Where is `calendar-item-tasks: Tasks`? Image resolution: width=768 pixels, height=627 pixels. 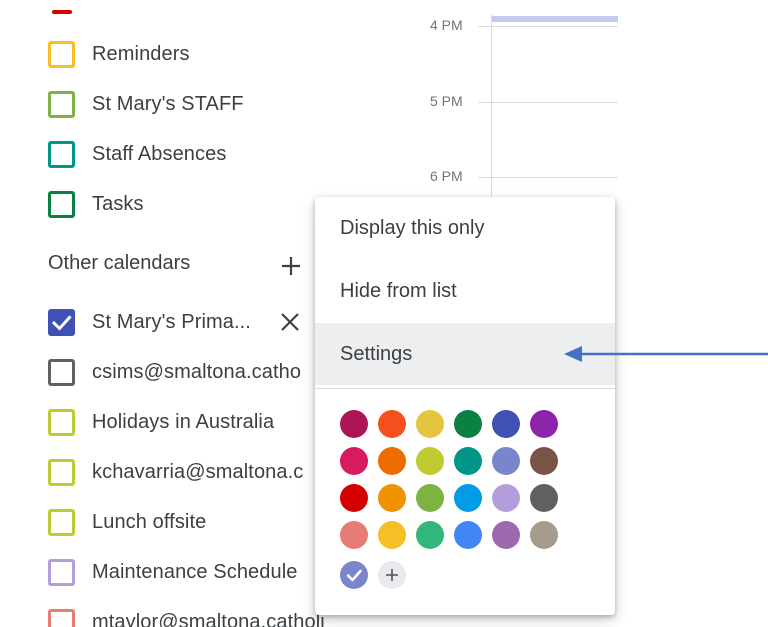
calendar-item-tasks: Tasks is located at coordinates (96, 204).